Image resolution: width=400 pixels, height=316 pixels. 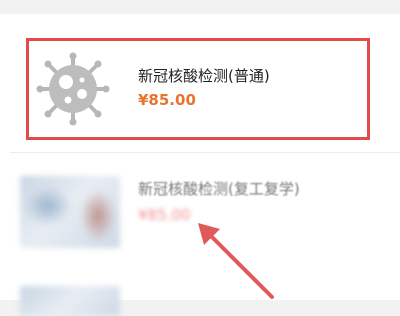 What do you see at coordinates (219, 189) in the screenshot?
I see `item-name: 新冠核酸检测(复工复学)` at bounding box center [219, 189].